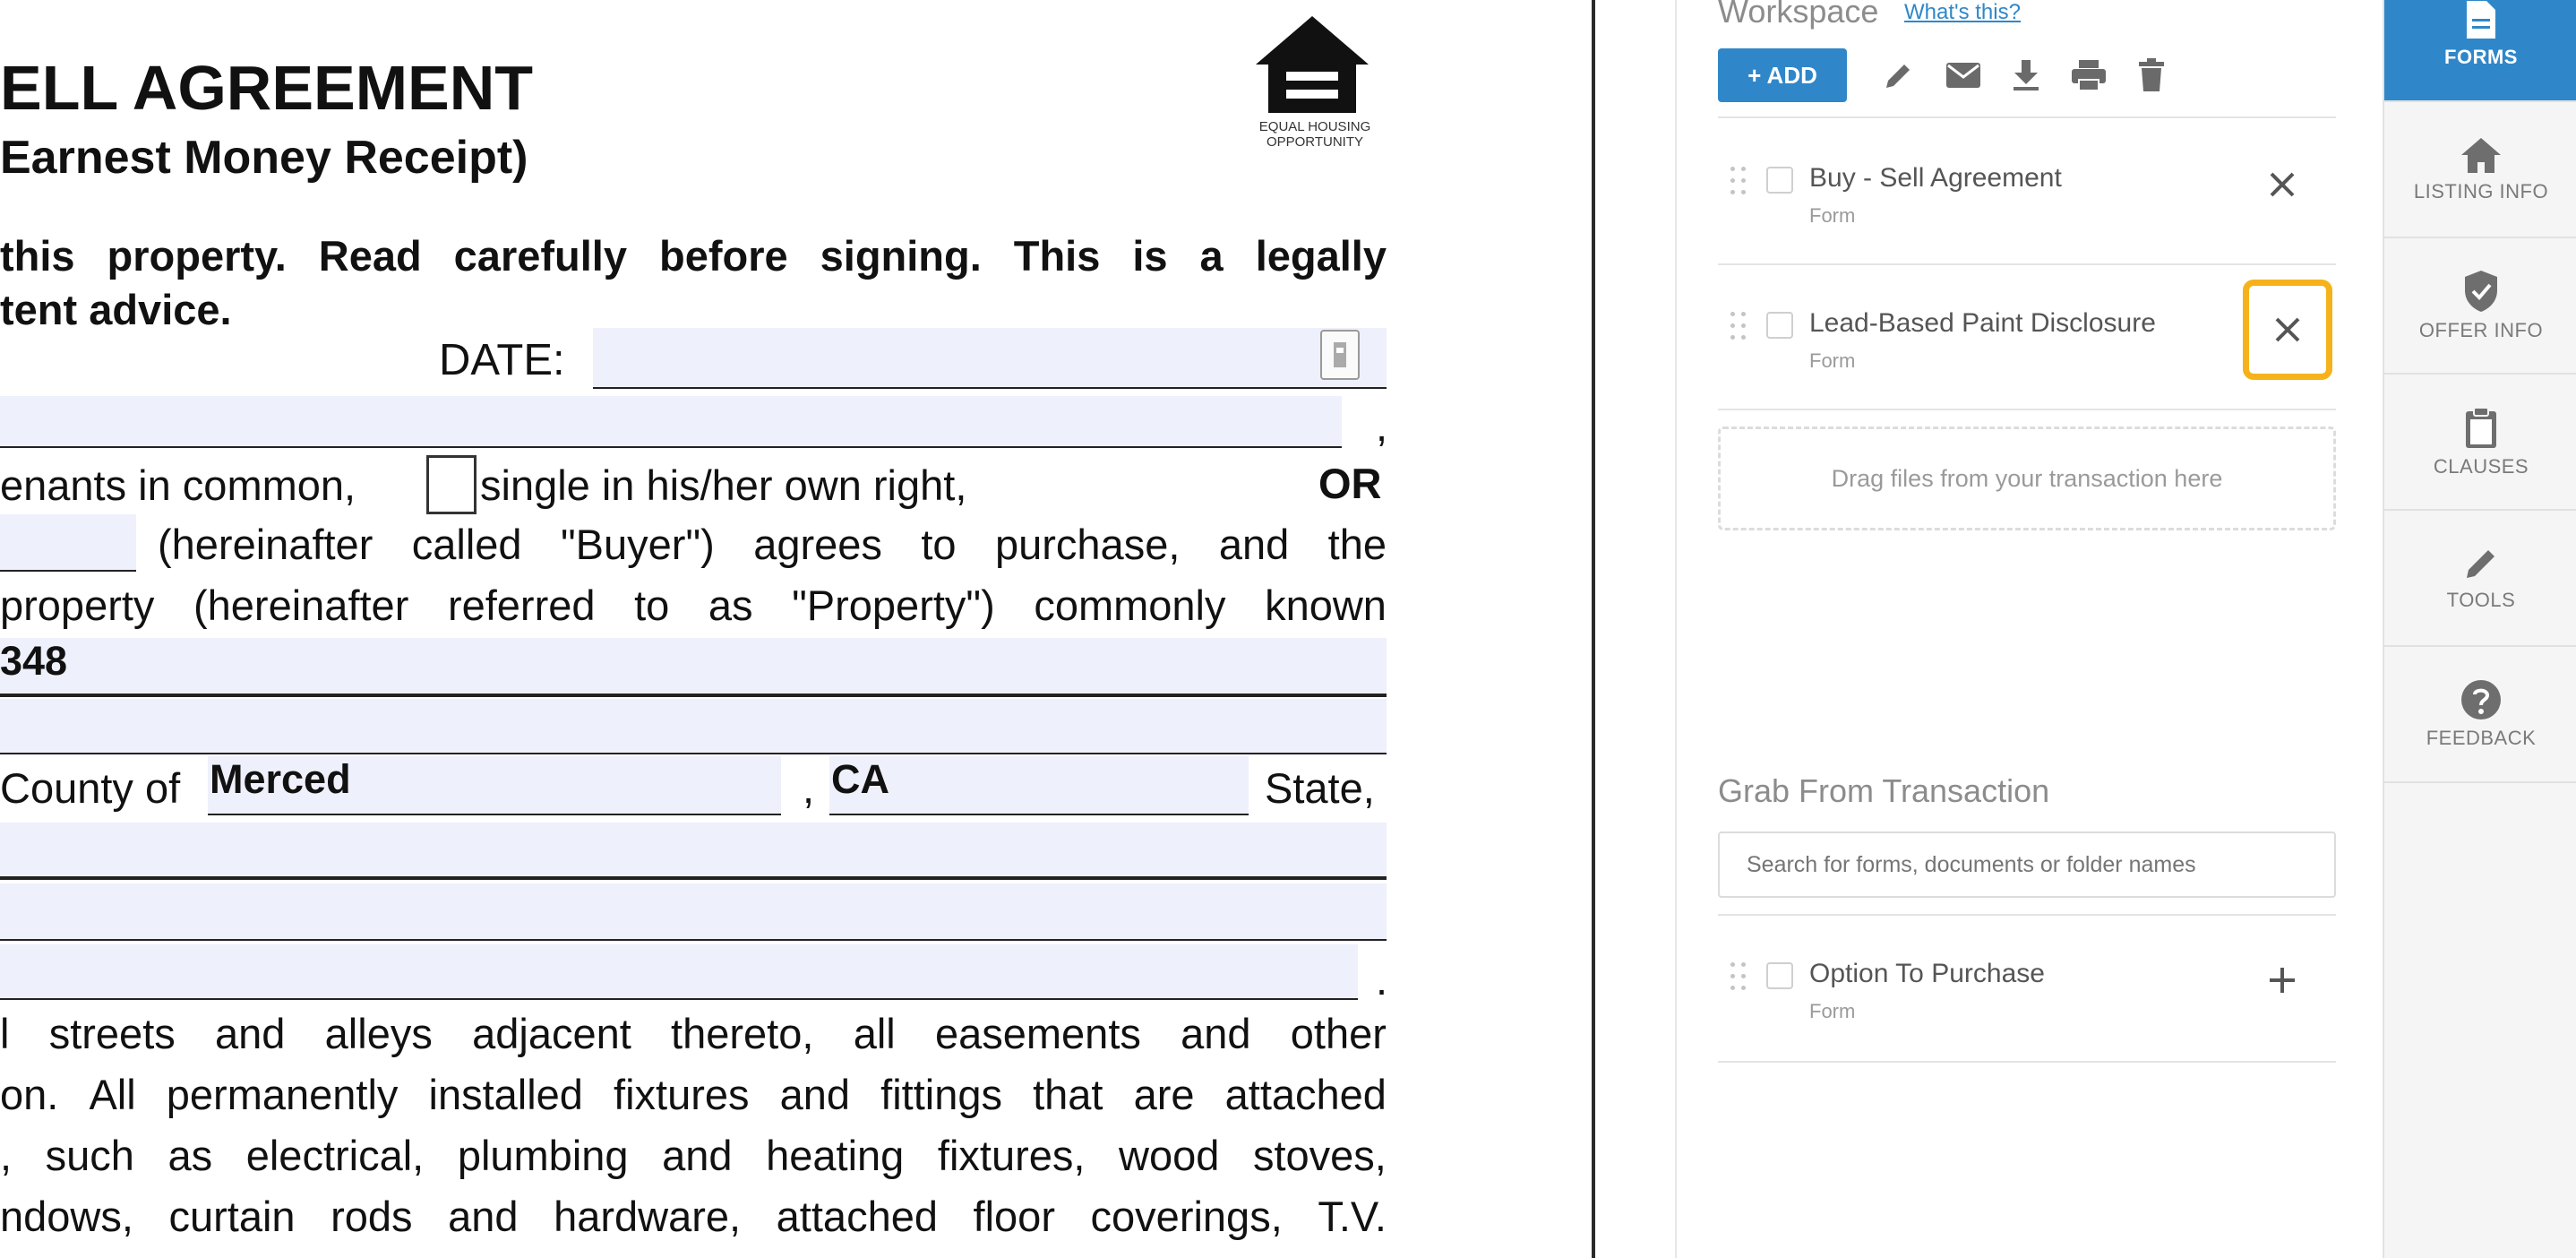 This screenshot has width=2576, height=1258. Describe the element at coordinates (2481, 57) in the screenshot. I see `nav-label: FORMS` at that location.